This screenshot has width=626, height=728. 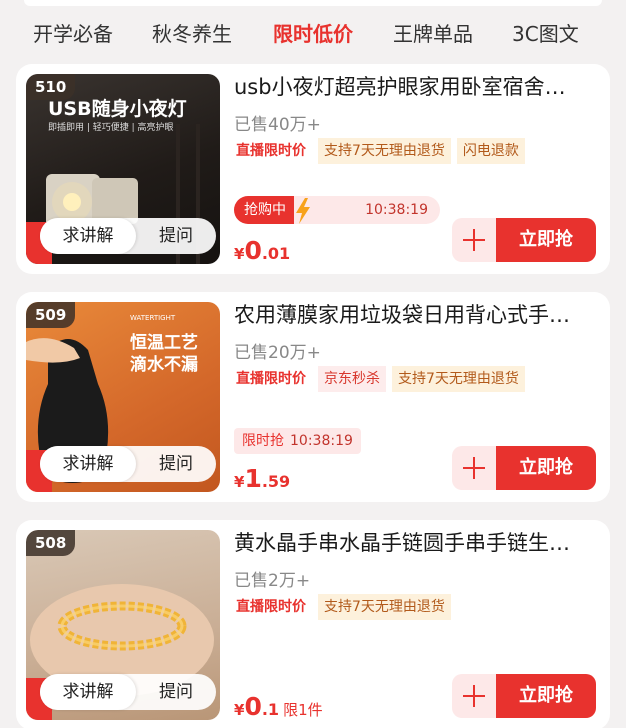 I want to click on flash-label: 抢购中, so click(x=264, y=210).